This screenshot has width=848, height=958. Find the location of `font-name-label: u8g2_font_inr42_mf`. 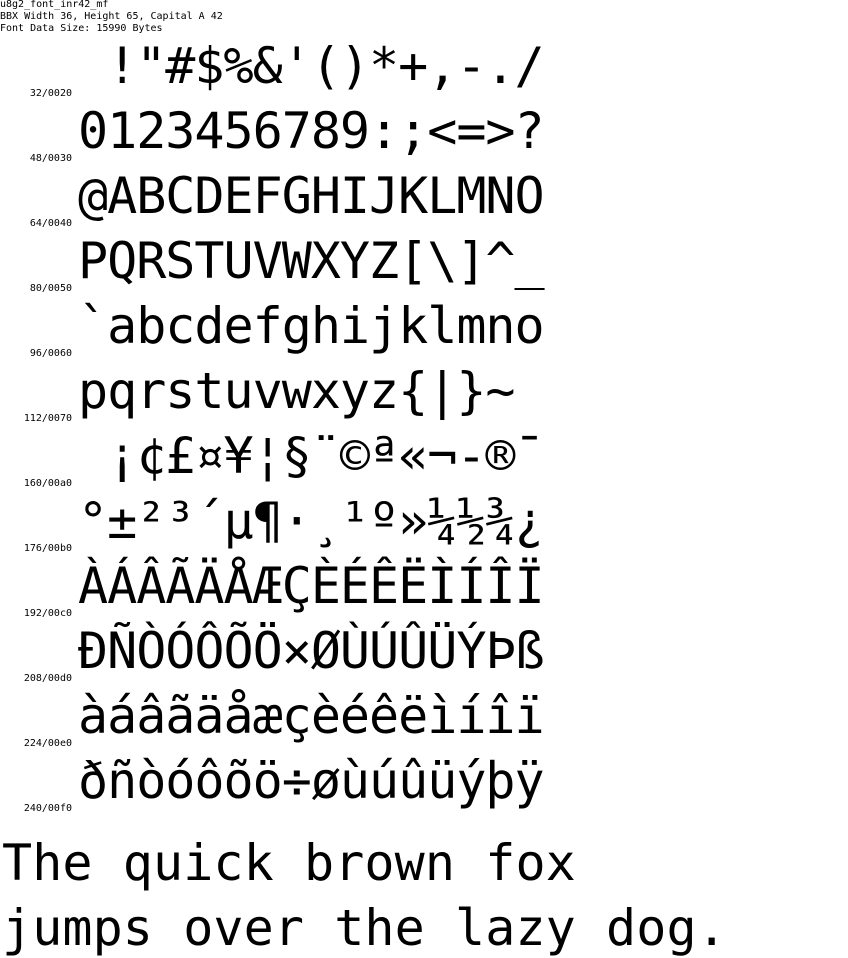

font-name-label: u8g2_font_inr42_mf is located at coordinates (54, 5).